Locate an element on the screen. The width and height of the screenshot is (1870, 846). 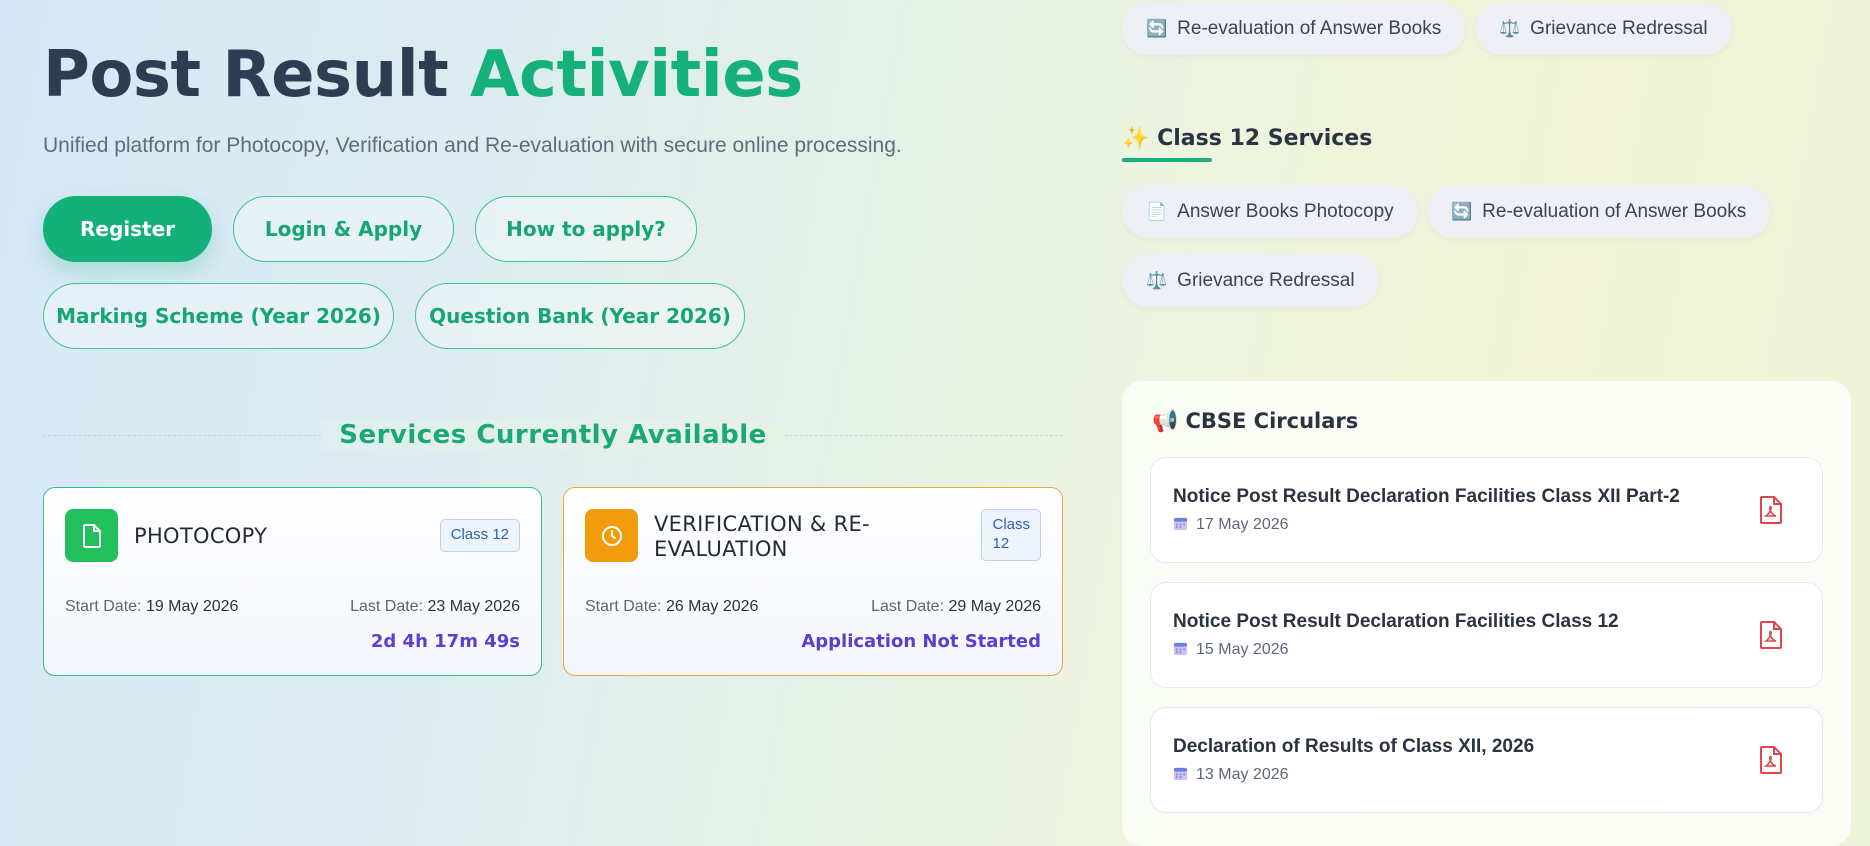
megaphone-icon: 📢 is located at coordinates (1165, 421).